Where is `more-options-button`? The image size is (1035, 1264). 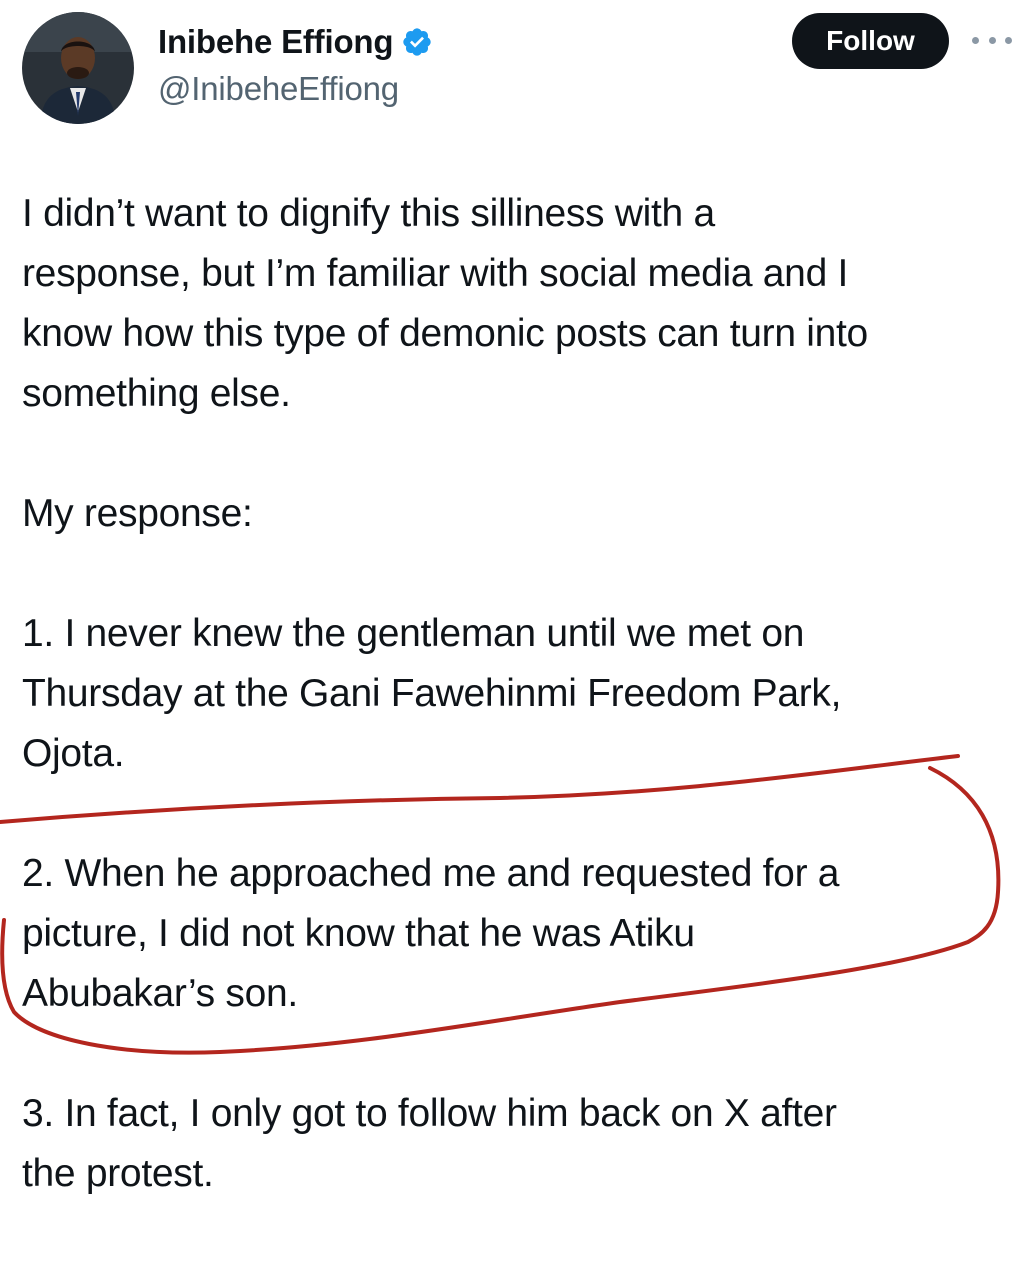
more-options-button is located at coordinates (992, 40).